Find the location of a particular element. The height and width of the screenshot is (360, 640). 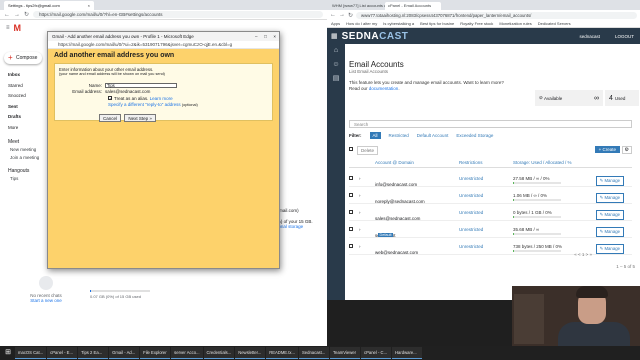

col-storage: Storage: Used / Allocated / % is located at coordinates (542, 162).